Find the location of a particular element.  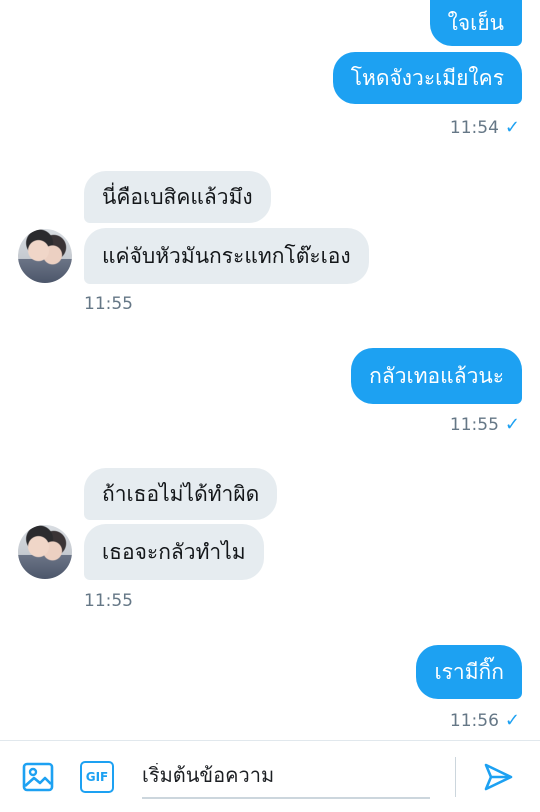

message-outgoing: เรามีกิ๊ก is located at coordinates (469, 672).